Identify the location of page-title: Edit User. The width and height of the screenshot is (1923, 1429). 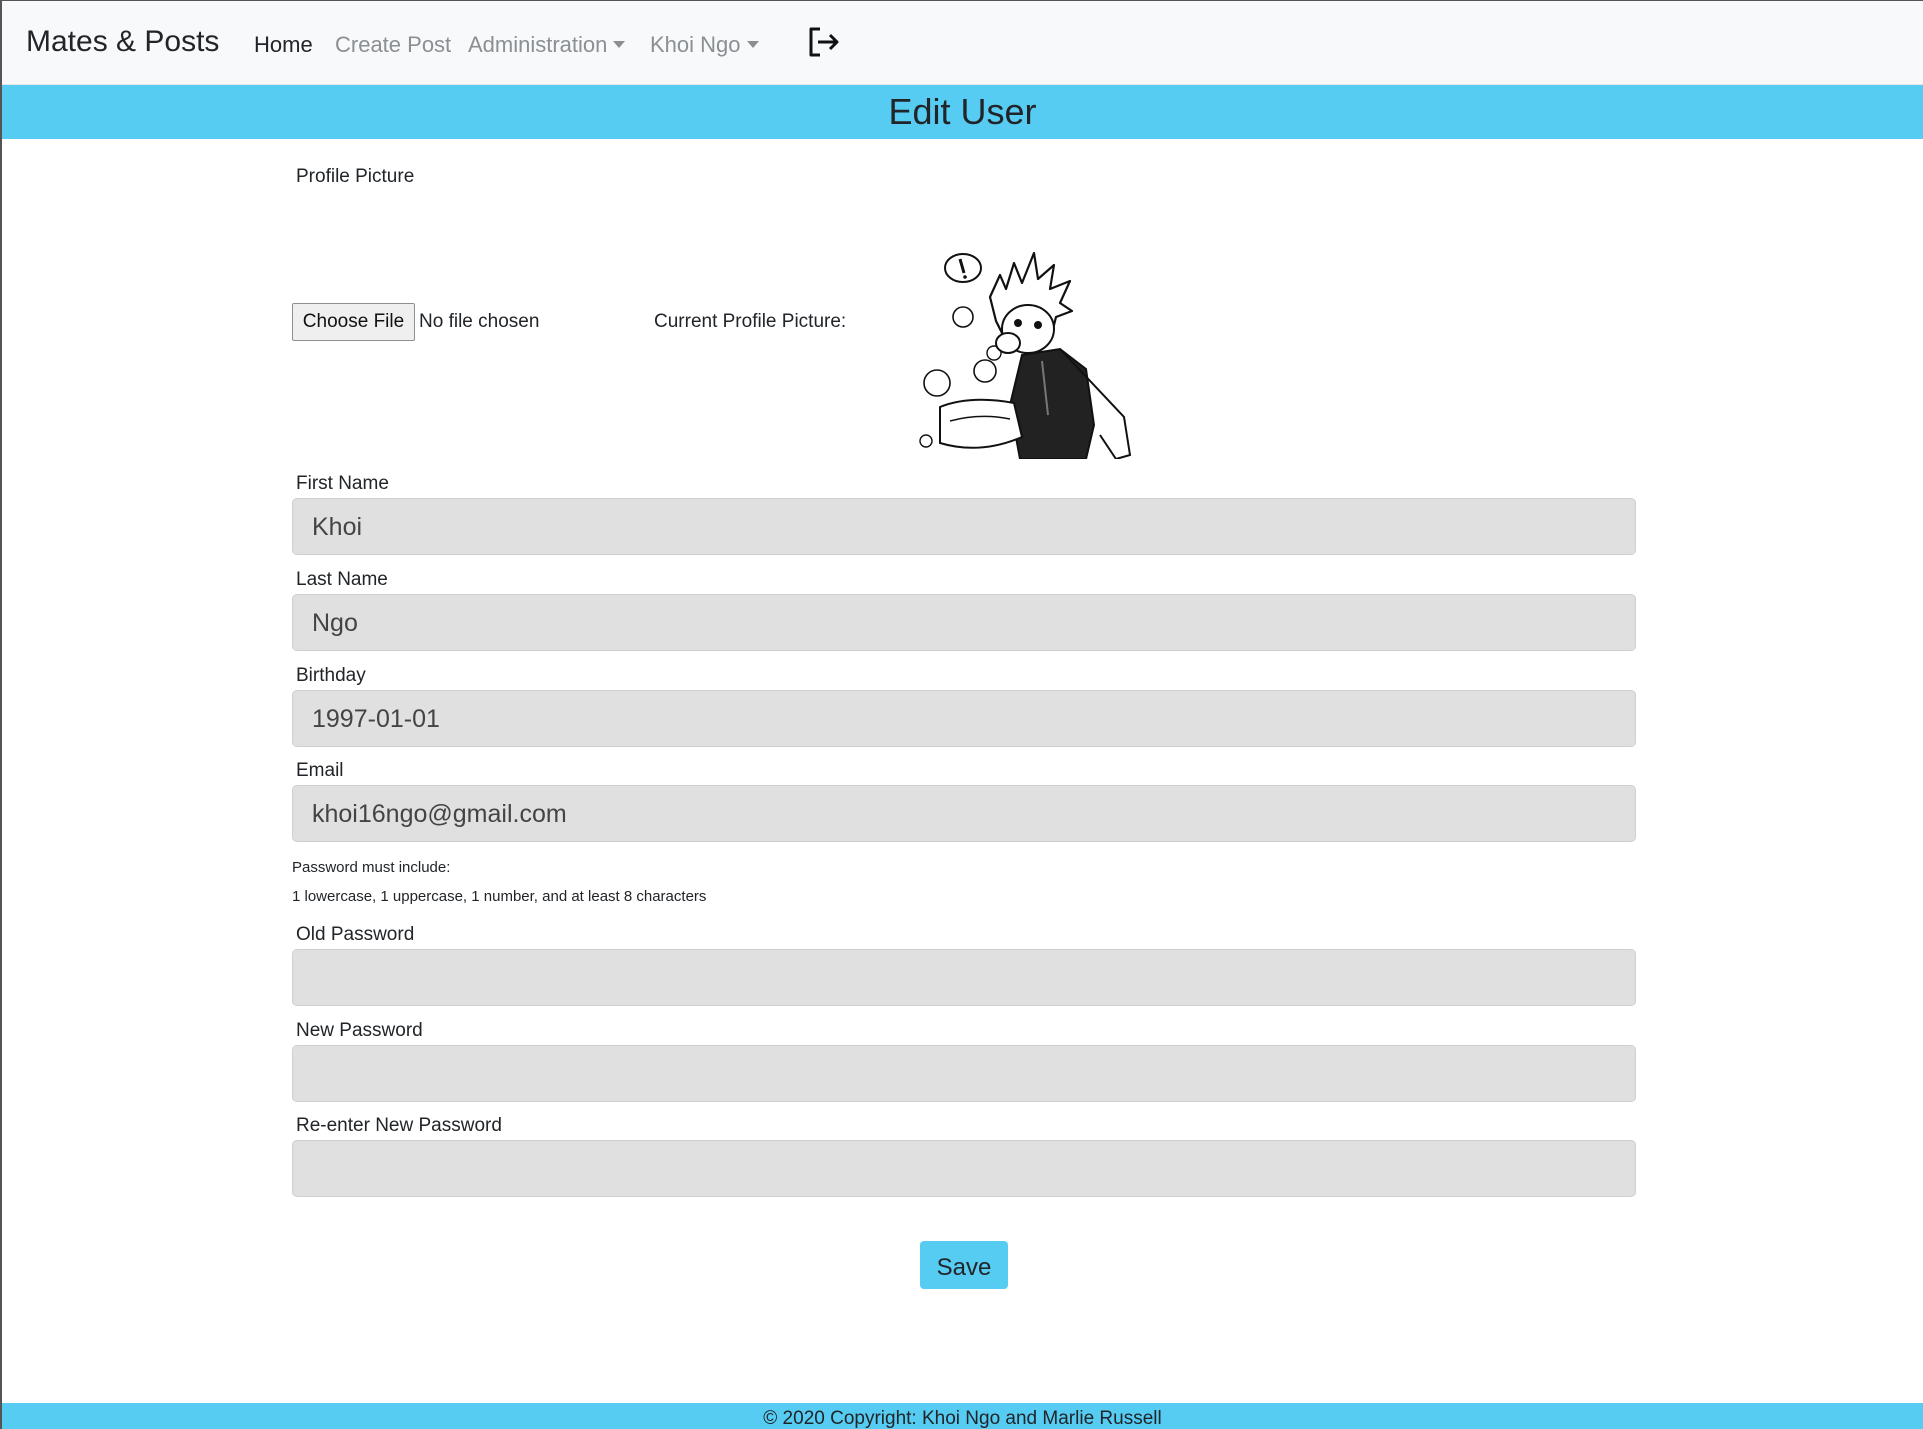
(962, 111).